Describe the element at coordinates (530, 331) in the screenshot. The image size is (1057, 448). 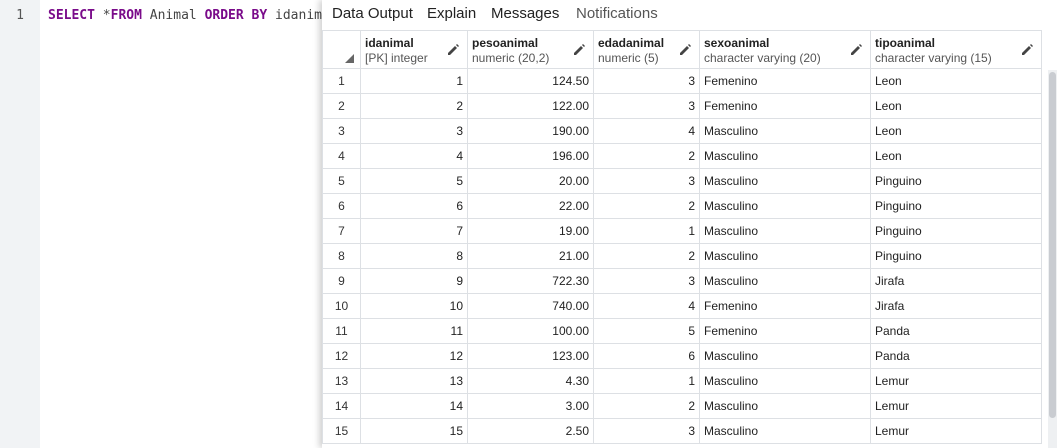
I see `cell-pesoanimal: 100.00` at that location.